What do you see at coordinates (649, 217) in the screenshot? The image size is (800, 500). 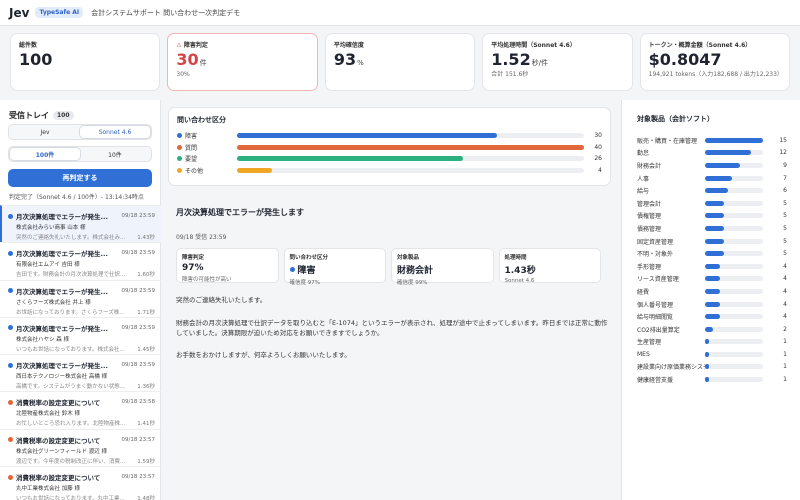 I see `product-label: 債権管理` at bounding box center [649, 217].